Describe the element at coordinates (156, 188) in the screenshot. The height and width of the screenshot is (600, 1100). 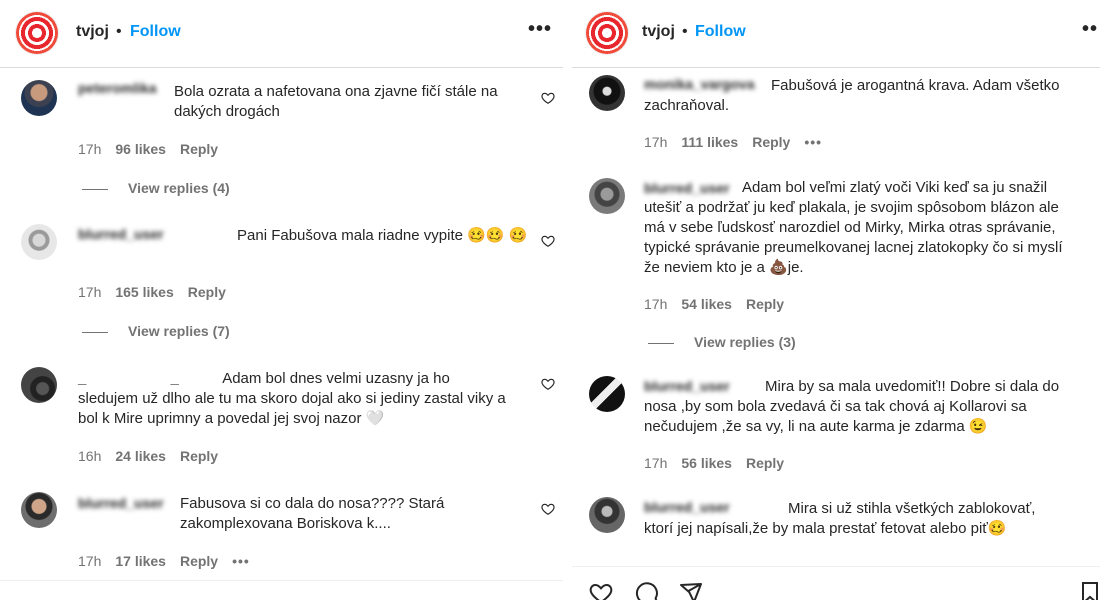
I see `view-replies-button: View replies (4)` at that location.